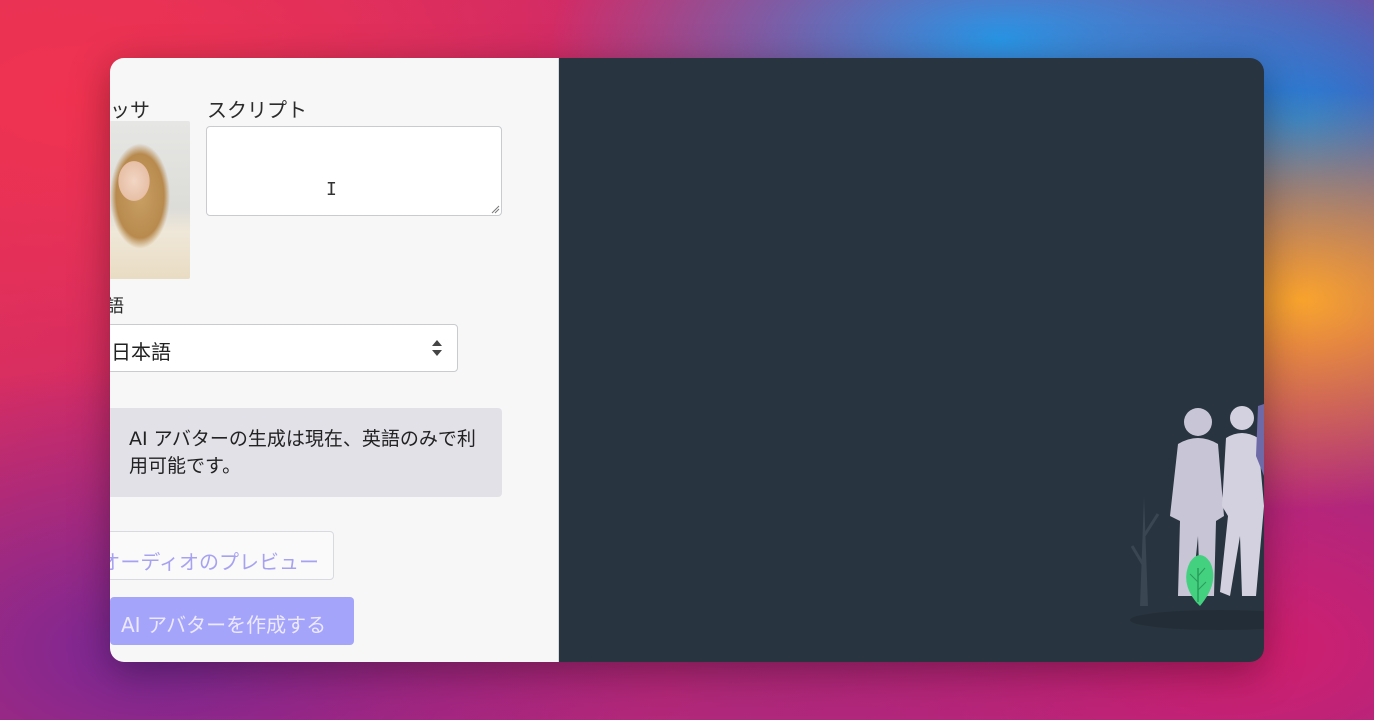 The height and width of the screenshot is (720, 1374). I want to click on notice-text: AI アバターの生成は現在、英語のみで利用可能です。, so click(302, 452).